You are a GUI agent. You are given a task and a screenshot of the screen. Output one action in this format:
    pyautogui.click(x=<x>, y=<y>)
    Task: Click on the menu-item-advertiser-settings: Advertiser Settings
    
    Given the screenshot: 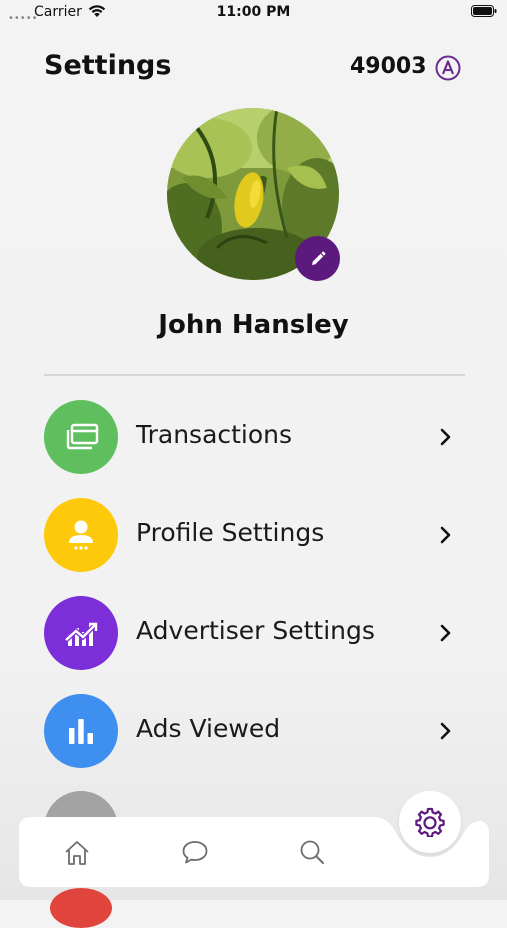 What is the action you would take?
    pyautogui.click(x=254, y=633)
    